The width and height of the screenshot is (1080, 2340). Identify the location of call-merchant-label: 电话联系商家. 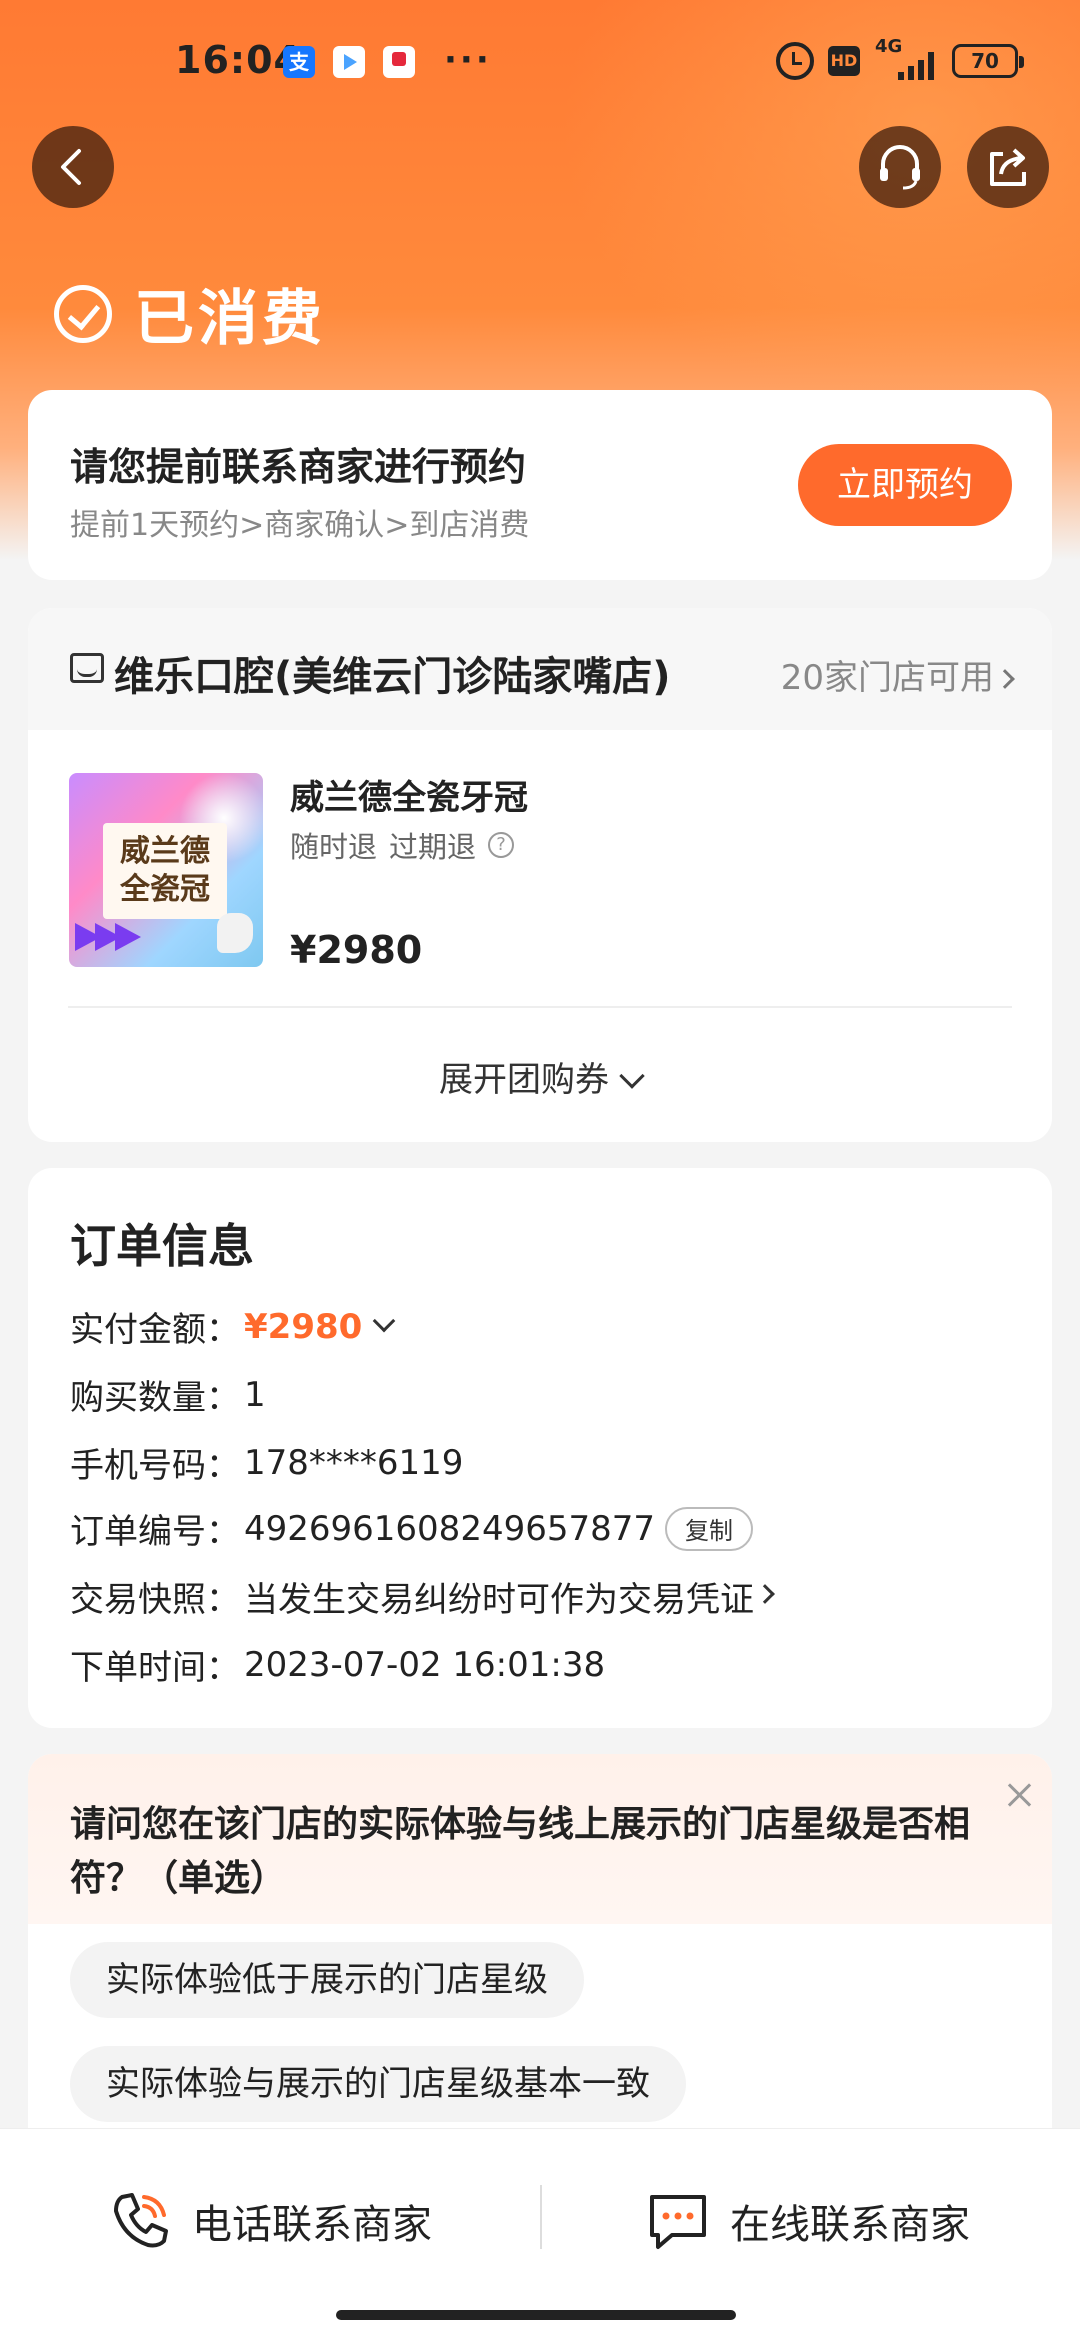
(312, 2225).